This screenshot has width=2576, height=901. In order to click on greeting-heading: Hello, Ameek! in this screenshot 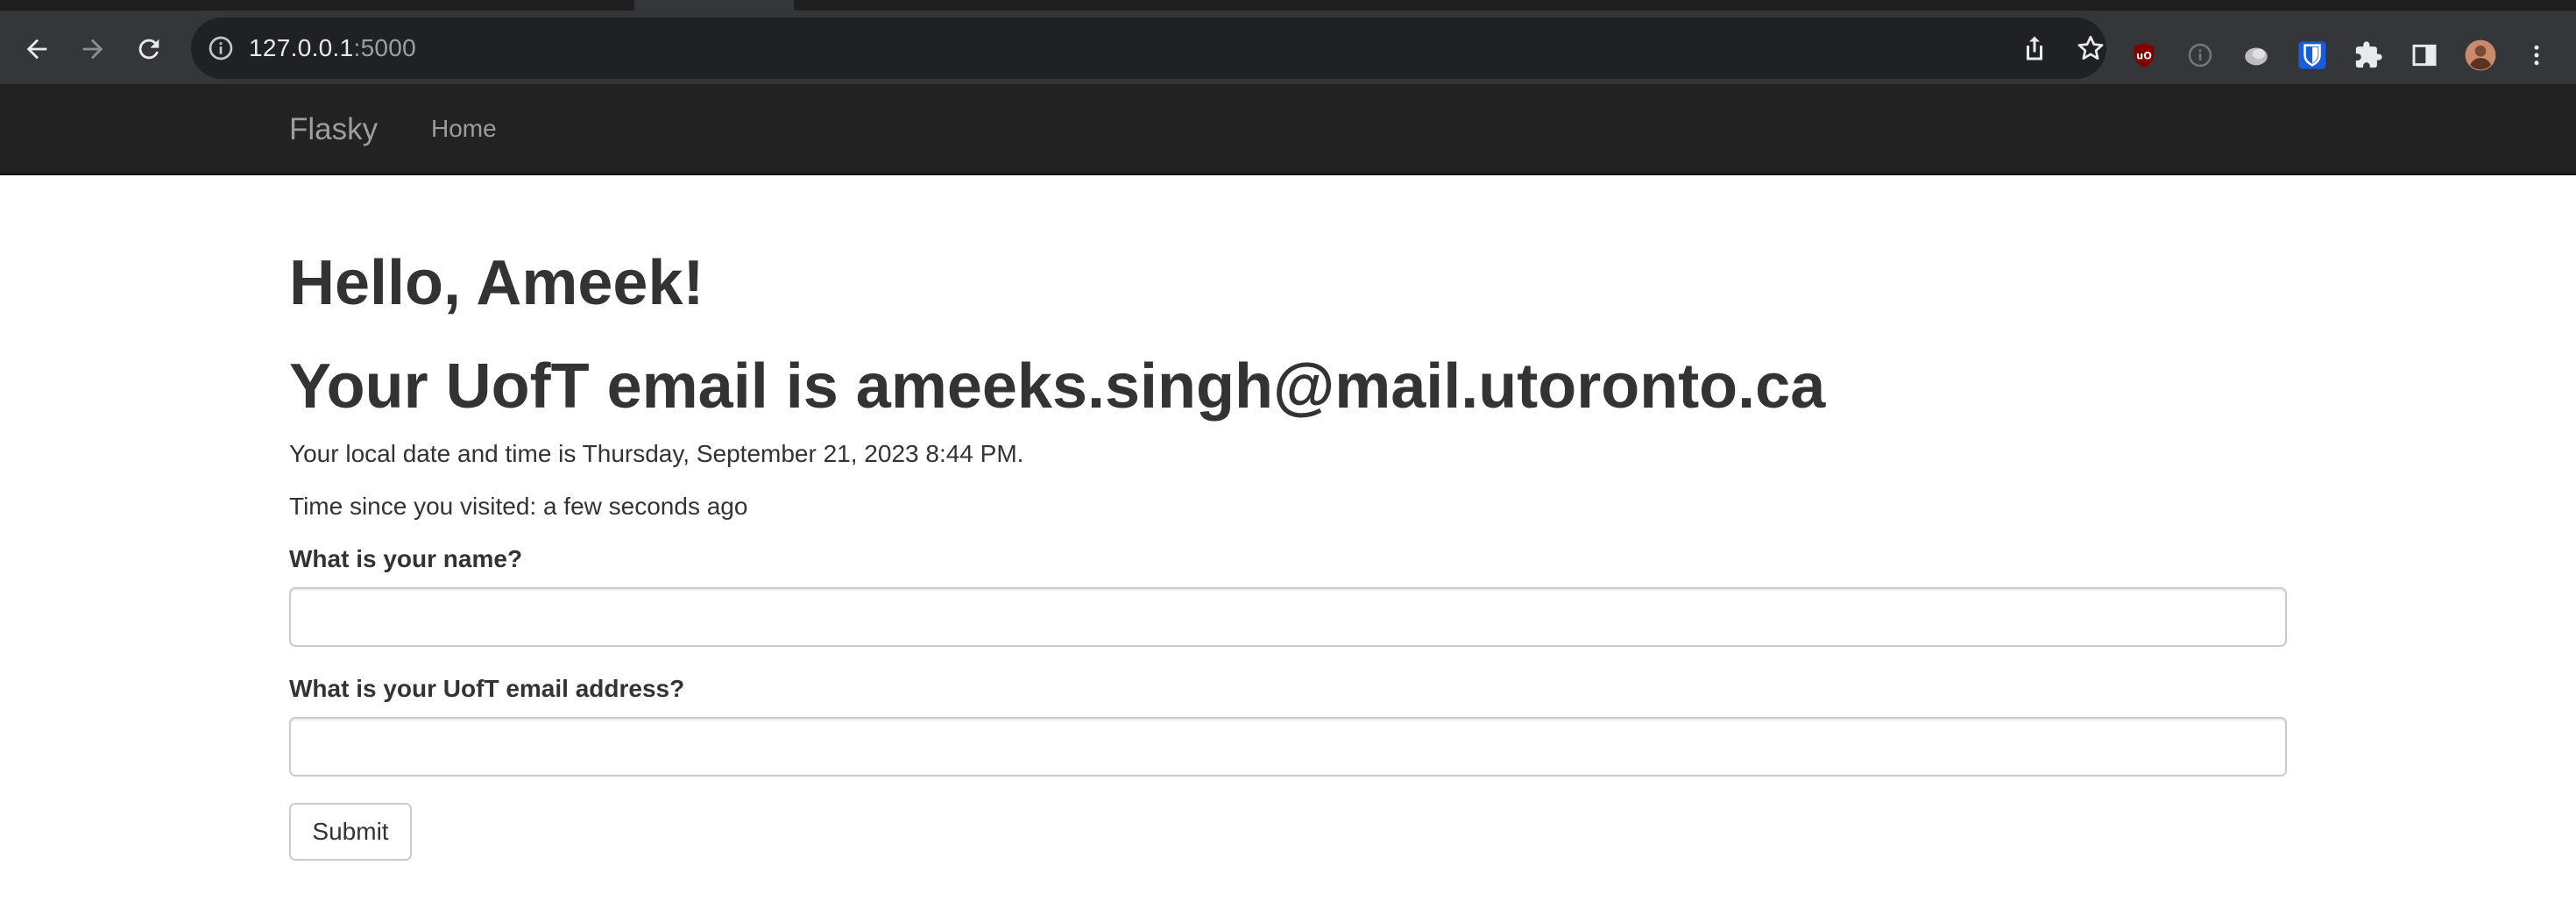, I will do `click(496, 283)`.